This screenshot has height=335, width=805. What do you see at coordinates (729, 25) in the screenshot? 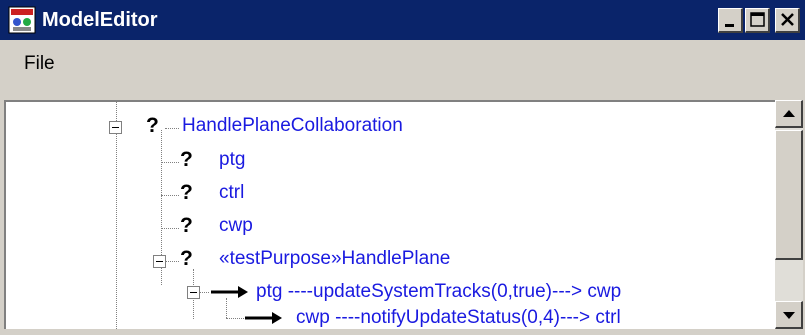
I see `minimize-icon` at bounding box center [729, 25].